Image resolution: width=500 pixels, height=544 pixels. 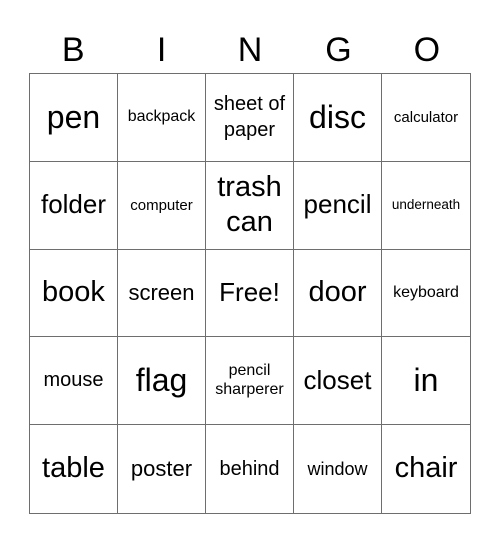 What do you see at coordinates (74, 205) in the screenshot?
I see `bingo-cell: folder` at bounding box center [74, 205].